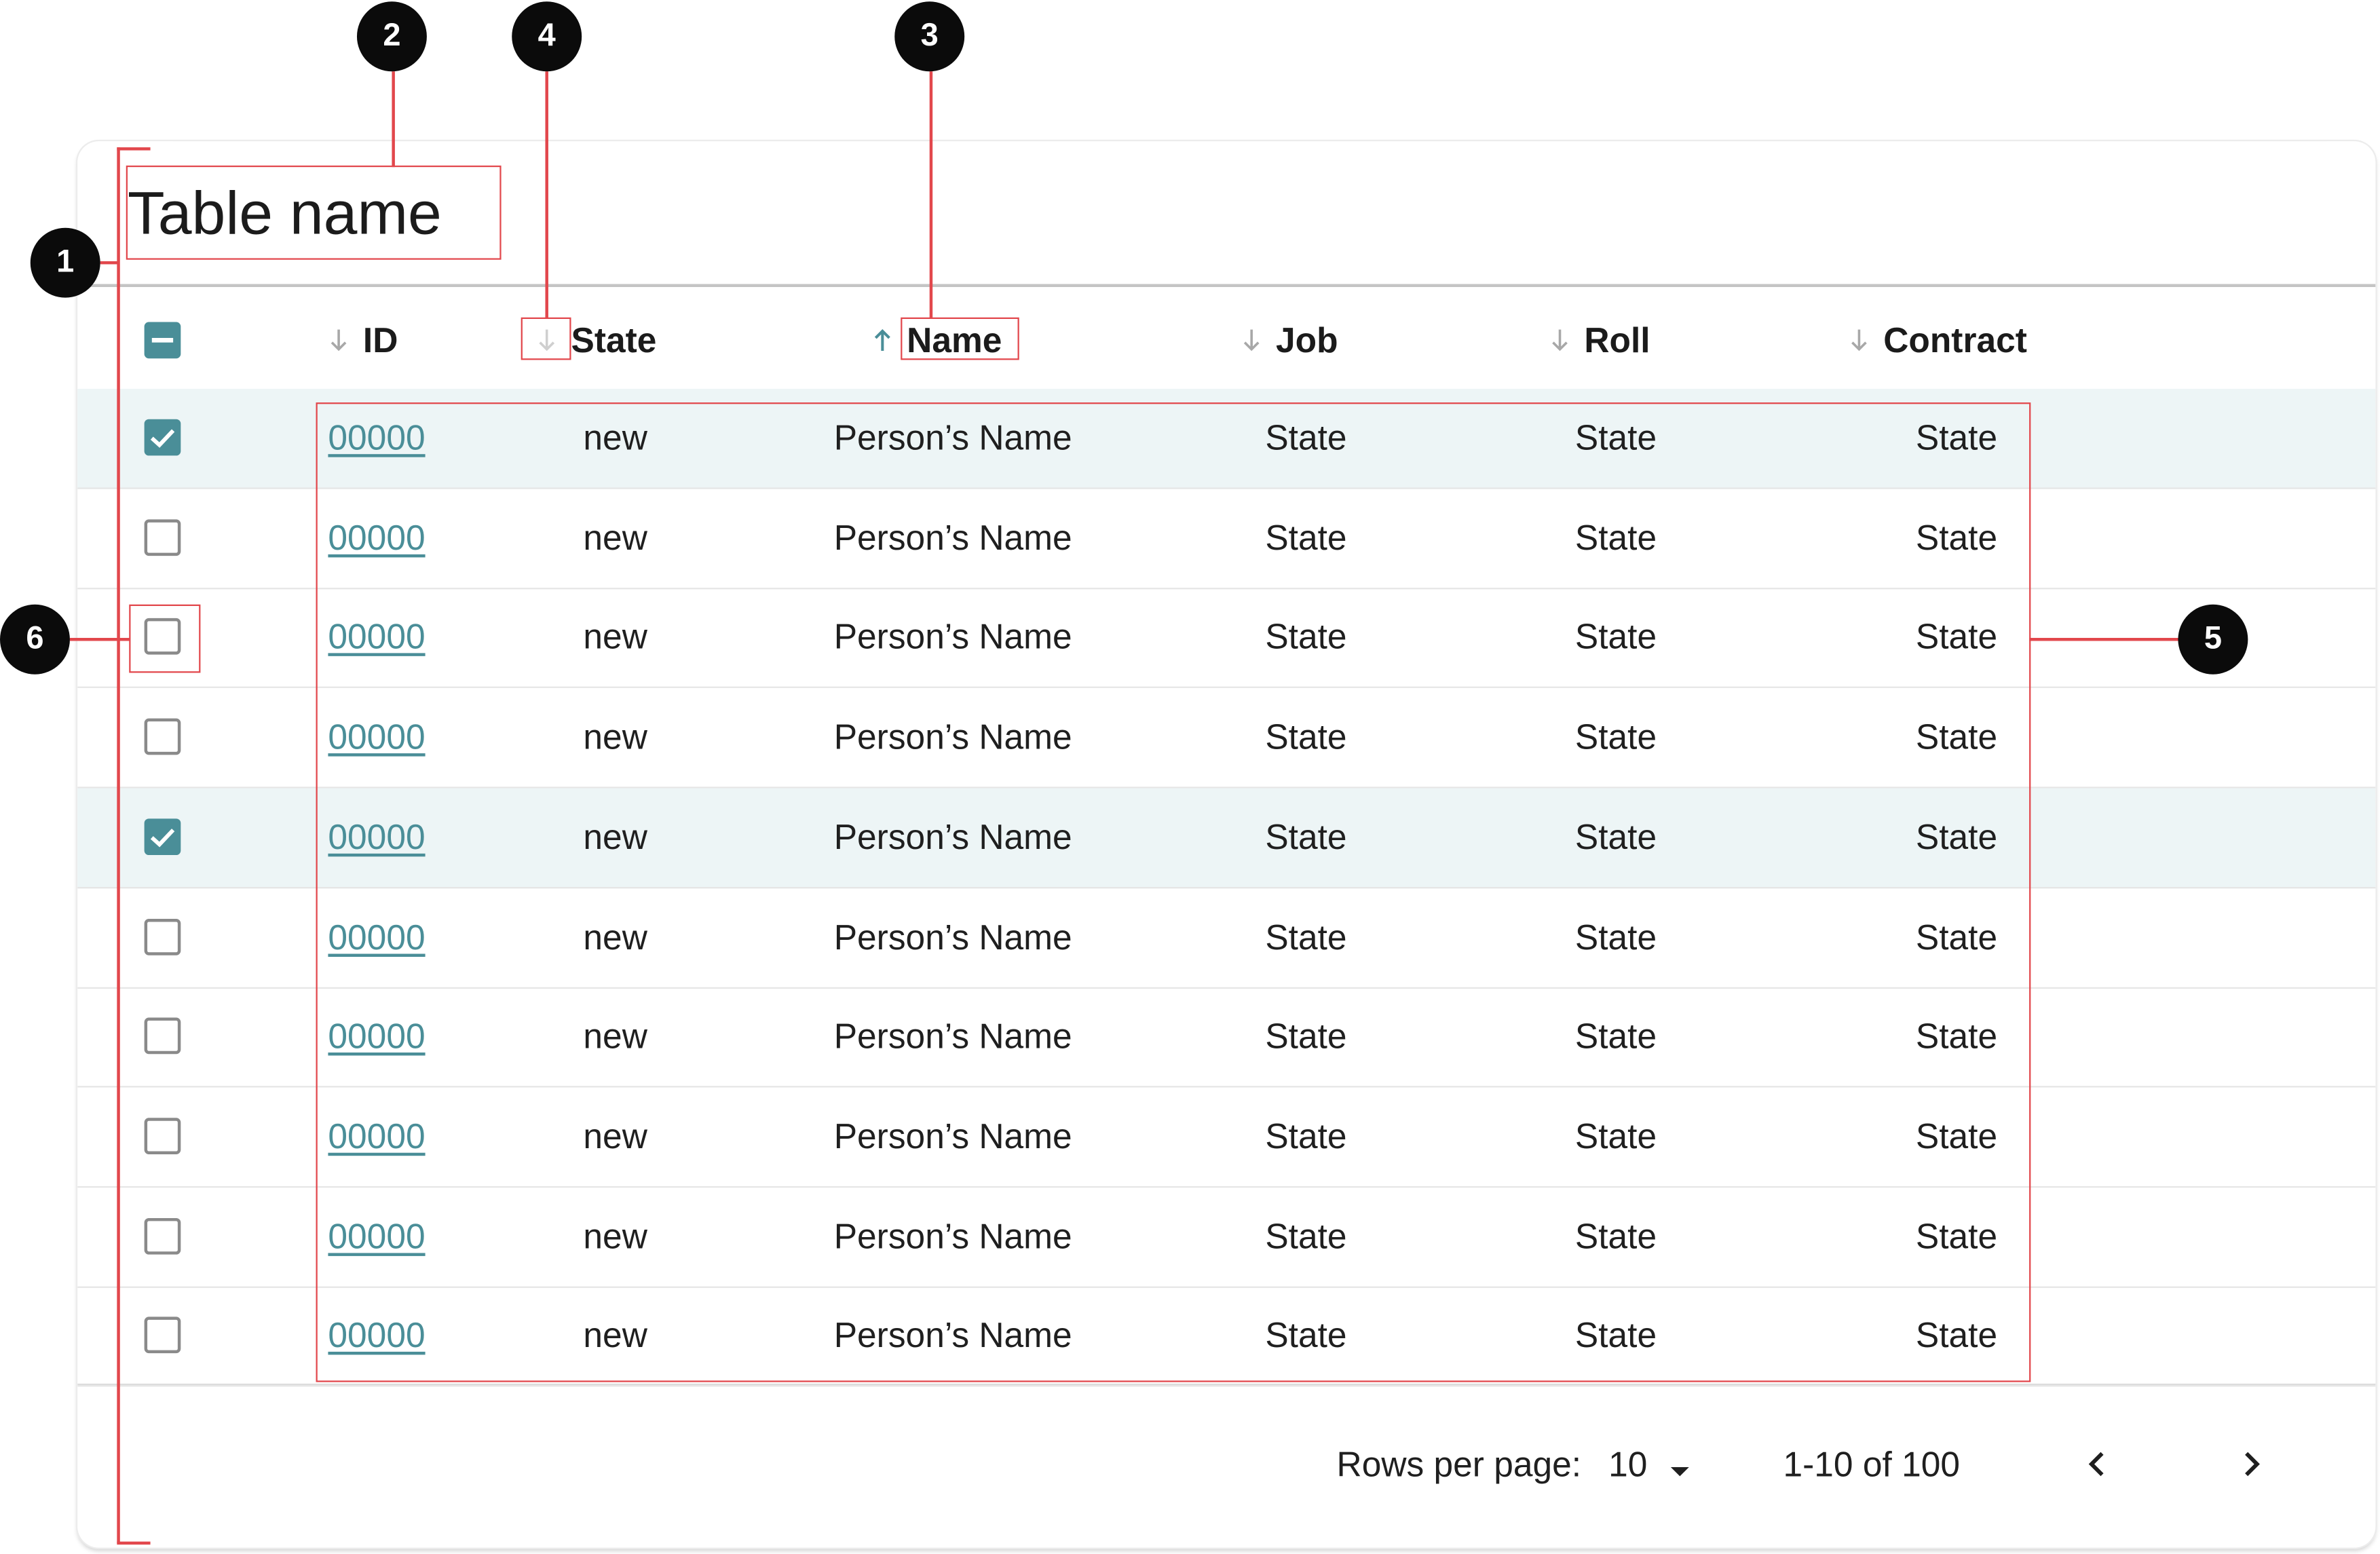 The image size is (2380, 1554). Describe the element at coordinates (65, 262) in the screenshot. I see `callout-badge: 1` at that location.